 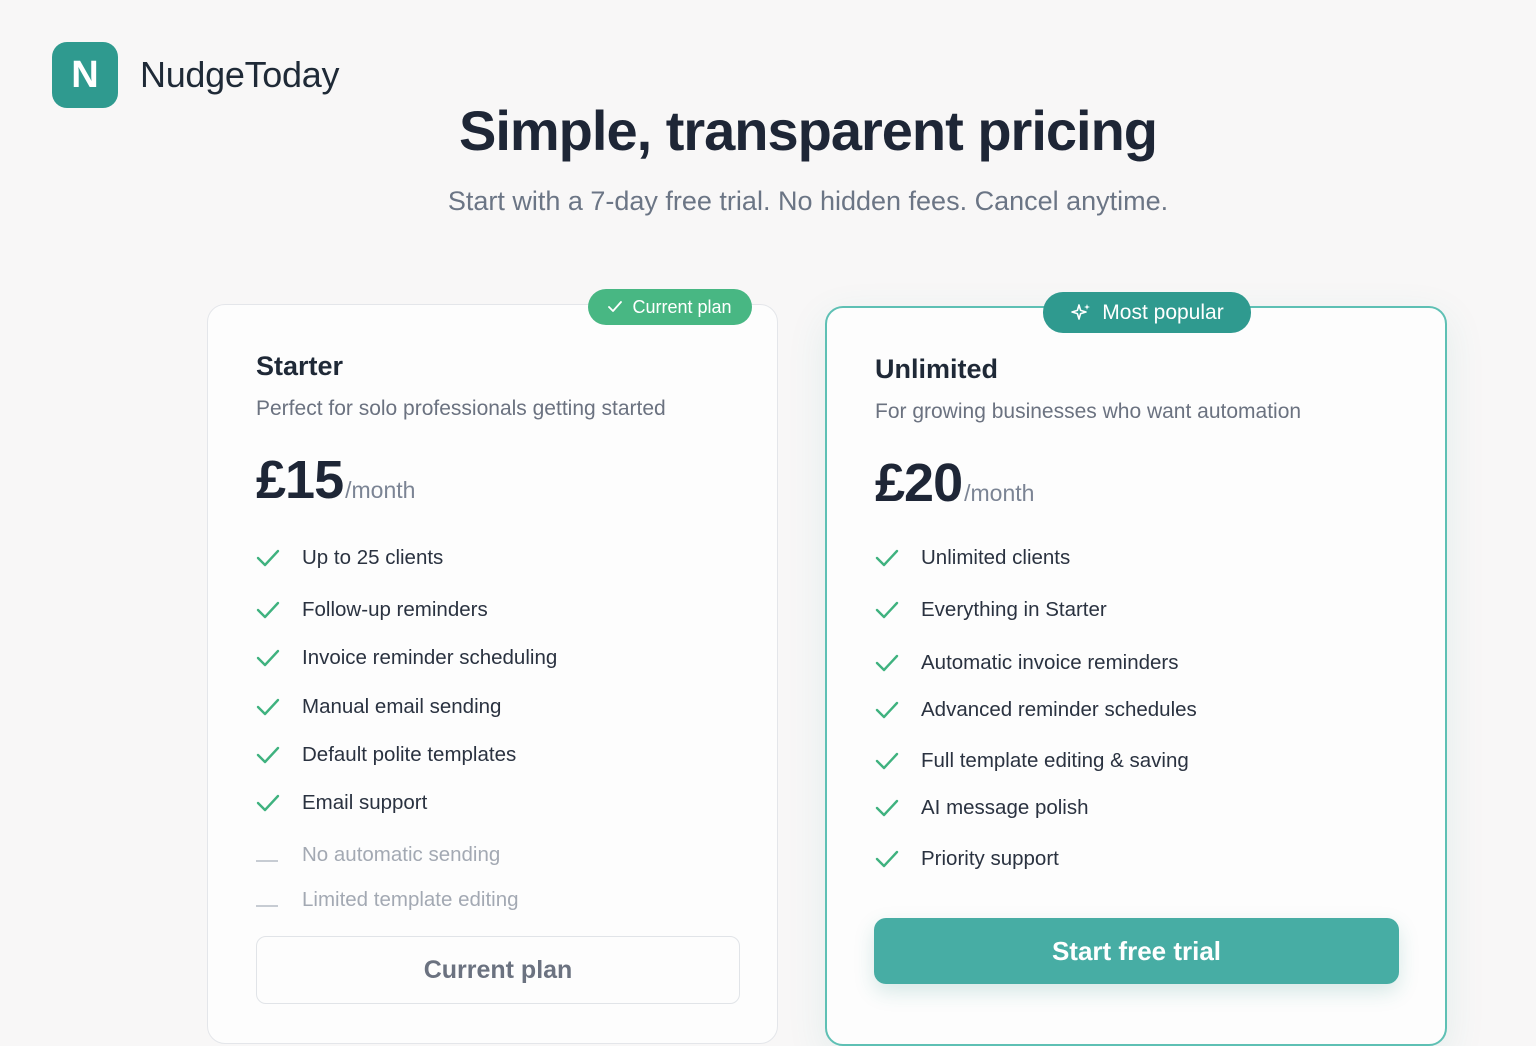 I want to click on feature-label: Unlimited clients, so click(x=996, y=557).